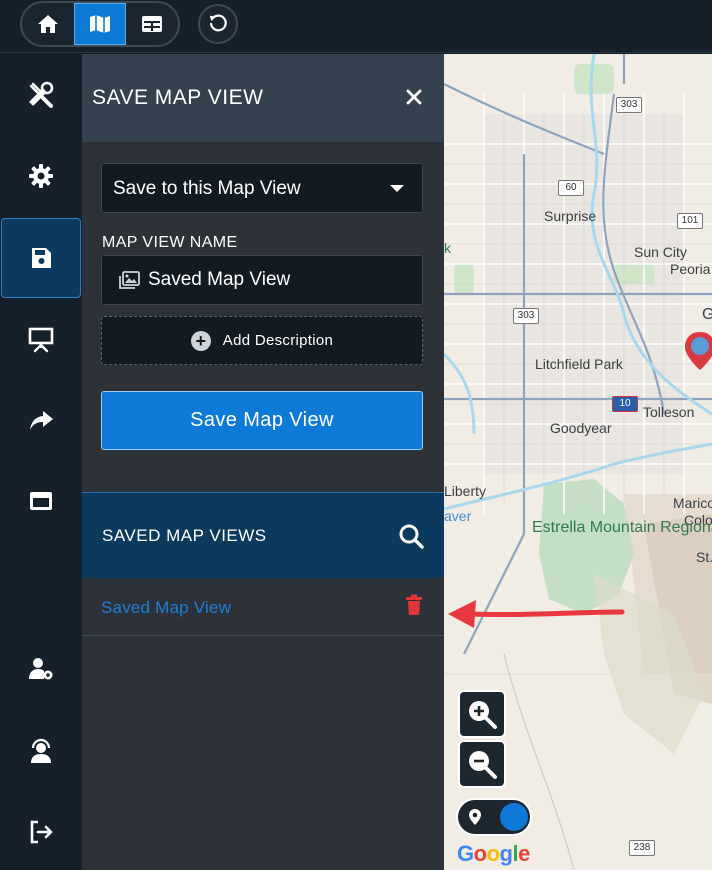 This screenshot has height=870, width=712. What do you see at coordinates (704, 557) in the screenshot?
I see `map-label: St.` at bounding box center [704, 557].